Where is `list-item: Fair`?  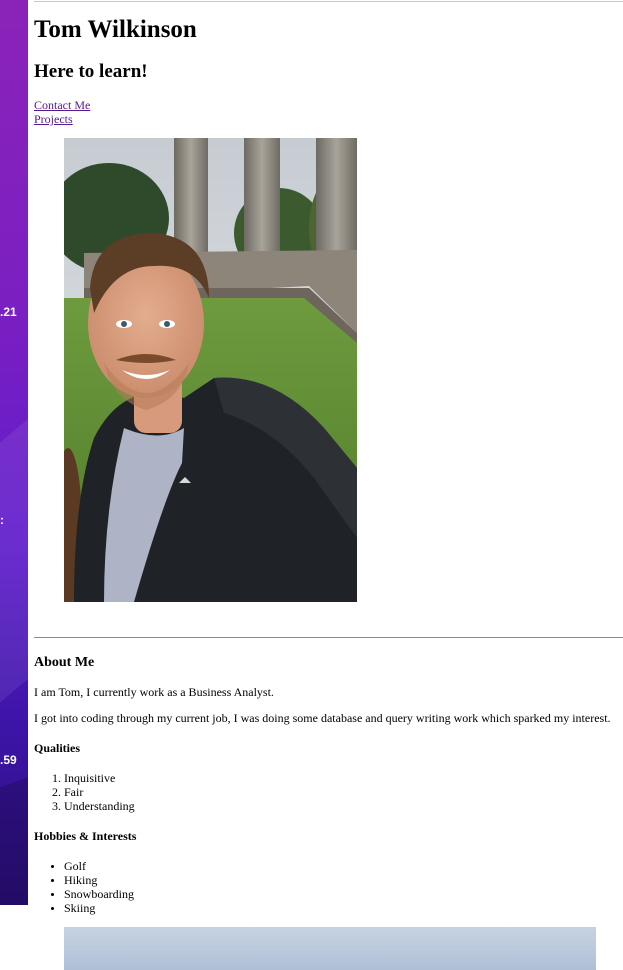 list-item: Fair is located at coordinates (99, 792).